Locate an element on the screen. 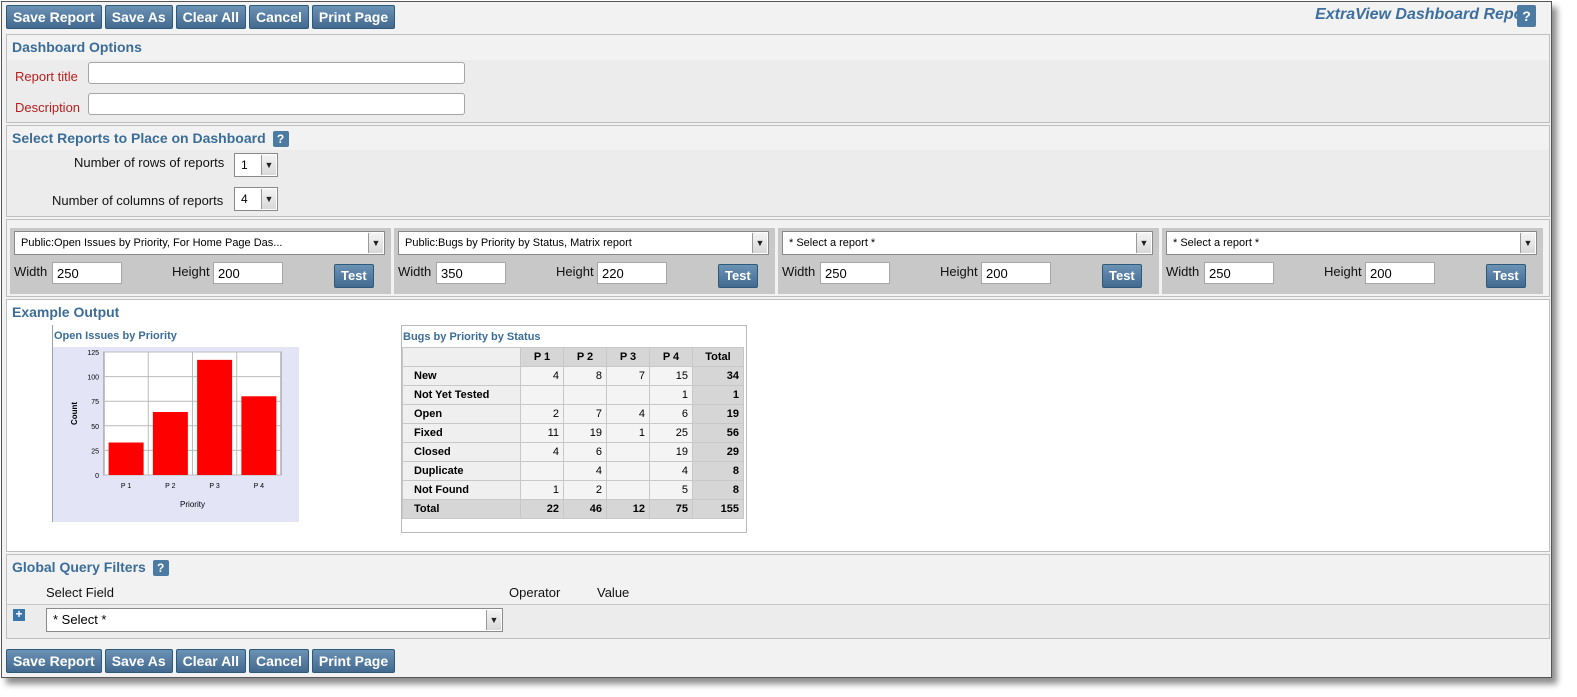  matrix-cell: 56 is located at coordinates (718, 433).